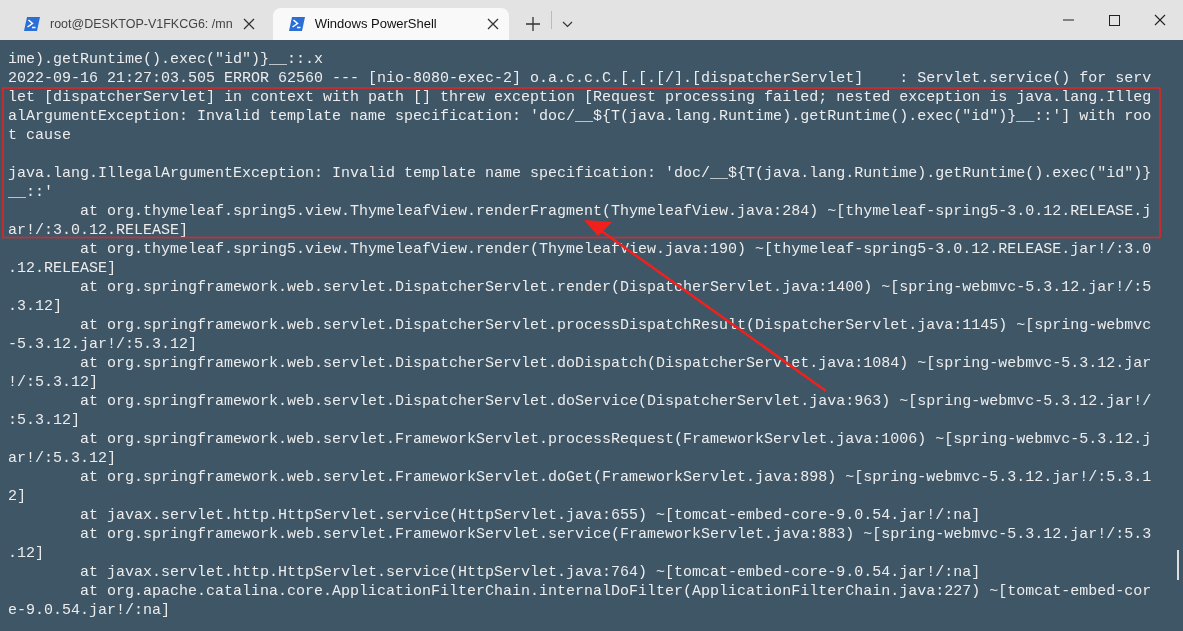 This screenshot has width=1183, height=631. I want to click on terminal-line: at org.springframework.web.servlet.FrameworkServlet.doGet(FrameworkServlet.java:898) ~[spring-webmvc-5.3.12.jar!/:5.3.1, so click(616, 477).